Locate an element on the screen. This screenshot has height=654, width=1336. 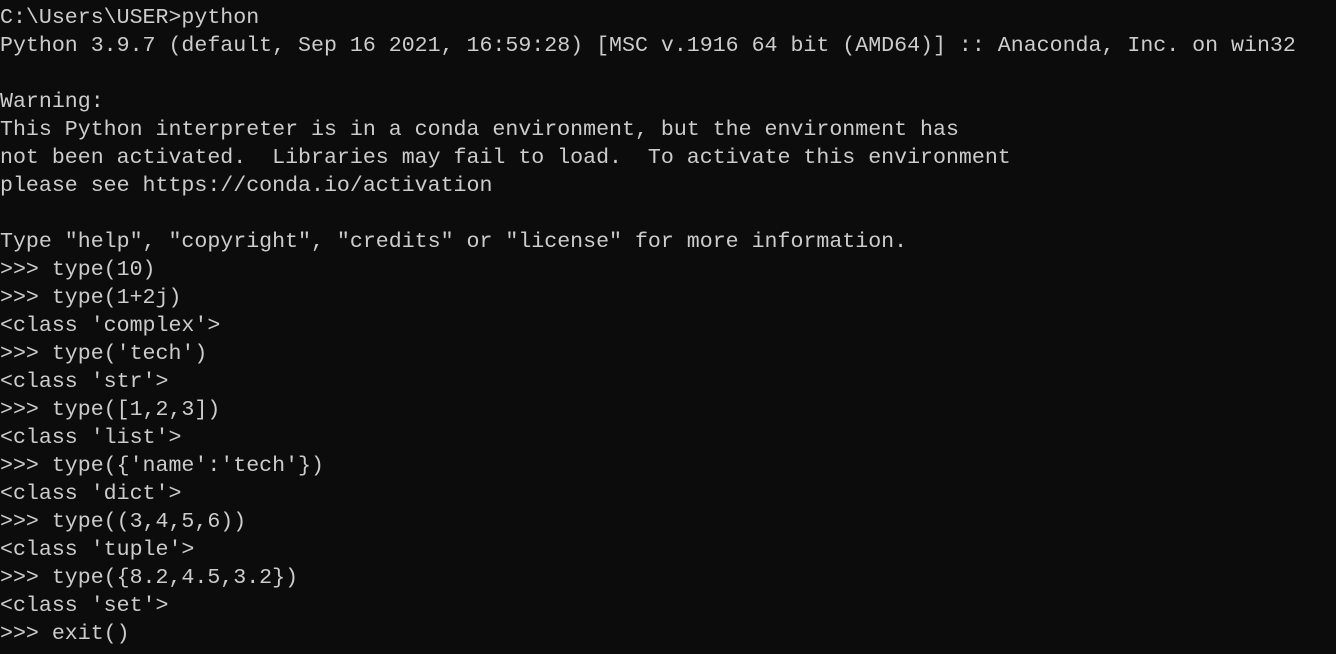
repl-output-line: <class 'tuple'> is located at coordinates (97, 550).